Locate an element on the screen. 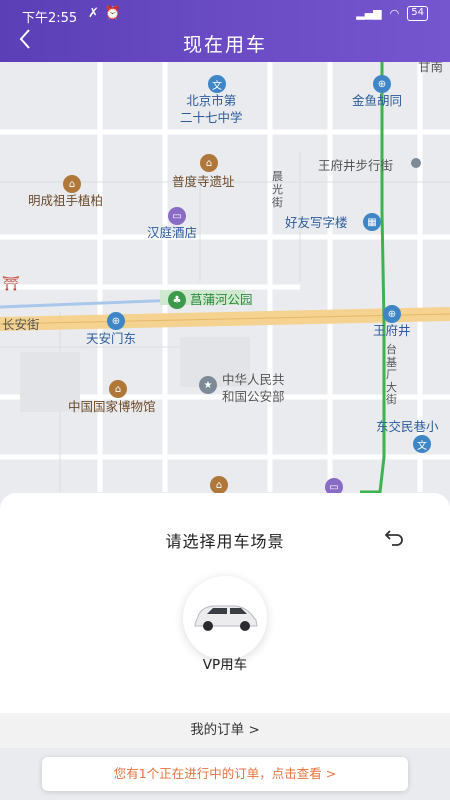  poi-chenguang-street: 晨 光 街 is located at coordinates (277, 189).